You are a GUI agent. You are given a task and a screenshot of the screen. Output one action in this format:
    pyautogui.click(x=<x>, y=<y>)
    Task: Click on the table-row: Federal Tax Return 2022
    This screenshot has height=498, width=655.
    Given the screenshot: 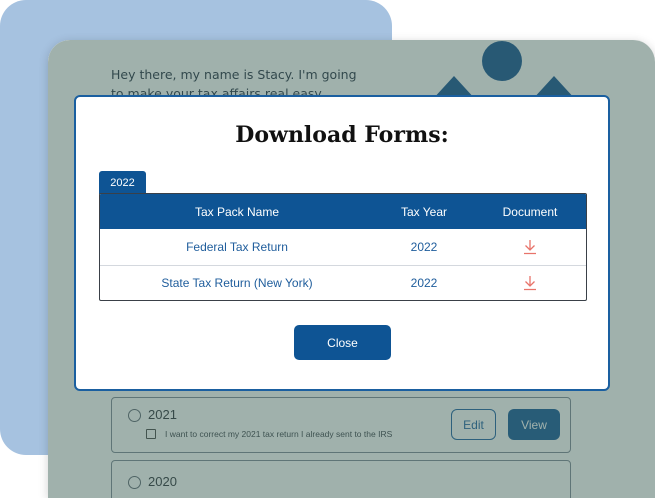 What is the action you would take?
    pyautogui.click(x=343, y=247)
    